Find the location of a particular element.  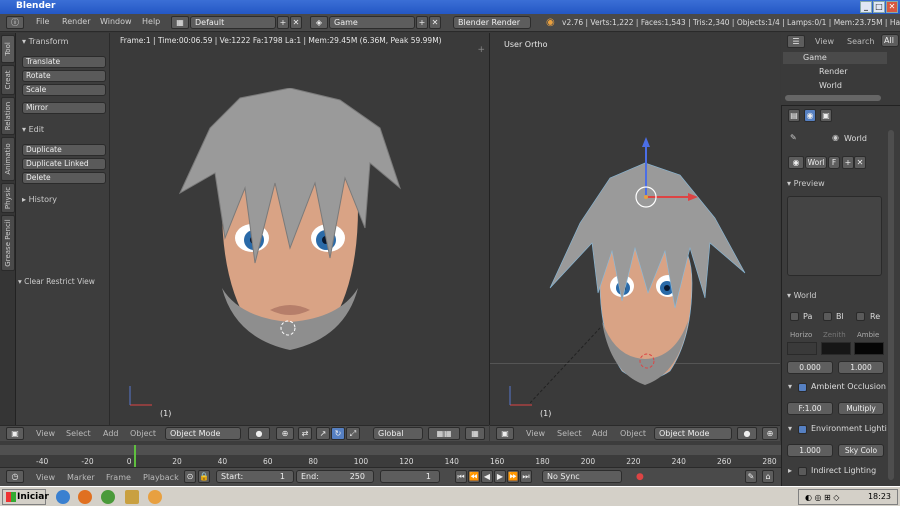

menu-render: Render is located at coordinates (76, 21).